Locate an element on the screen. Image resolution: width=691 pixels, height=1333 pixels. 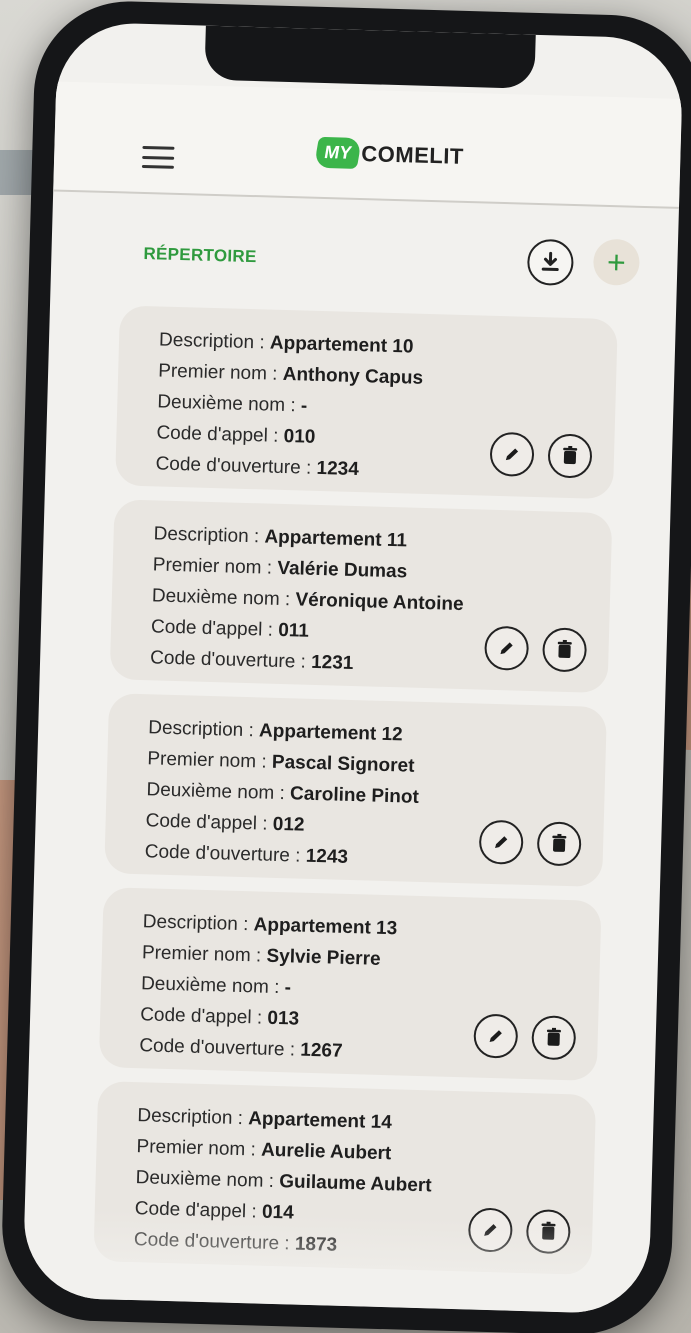
hamburger-icon is located at coordinates (158, 157).